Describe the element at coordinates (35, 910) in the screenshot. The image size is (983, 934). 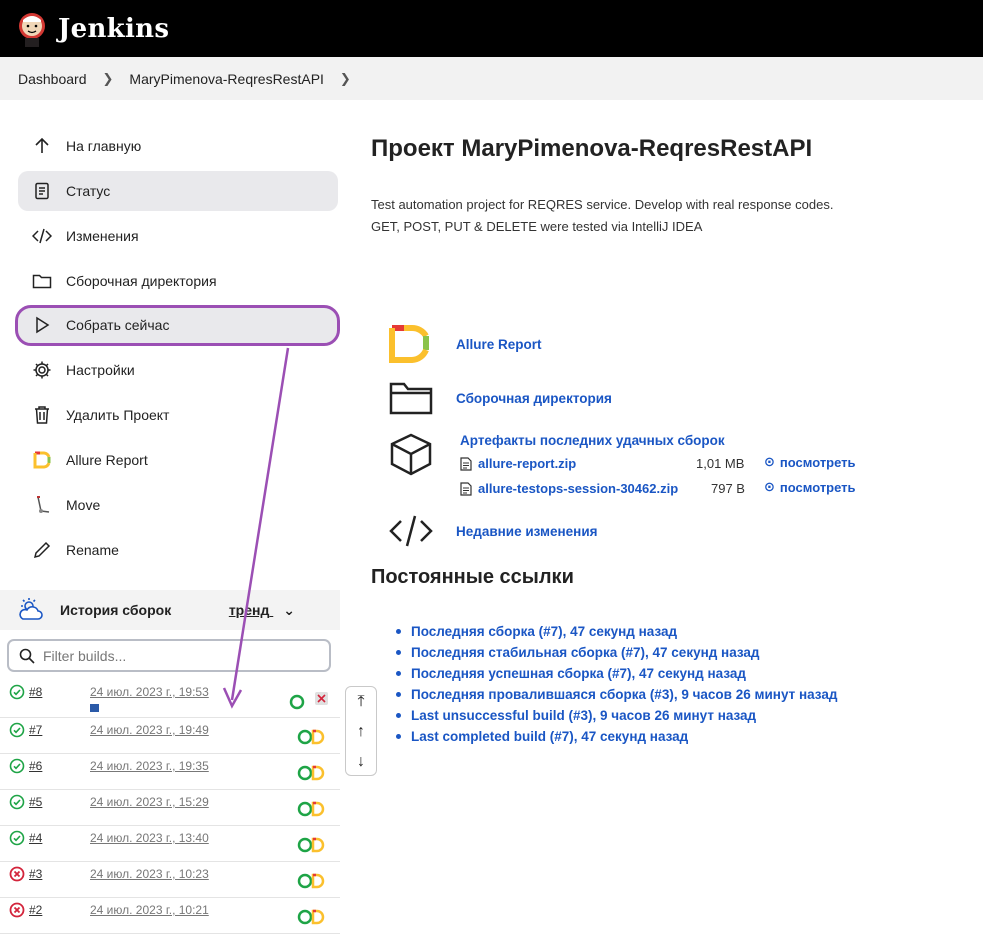
I see `build-number: #2` at that location.